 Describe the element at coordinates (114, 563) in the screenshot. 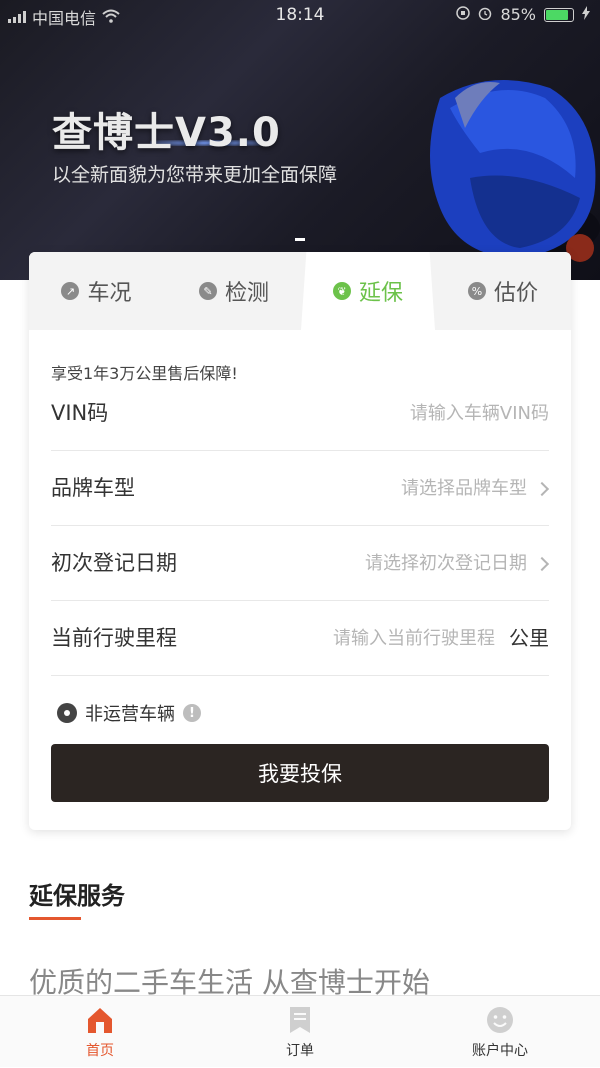

I see `reg-date-label: 初次登记日期` at that location.